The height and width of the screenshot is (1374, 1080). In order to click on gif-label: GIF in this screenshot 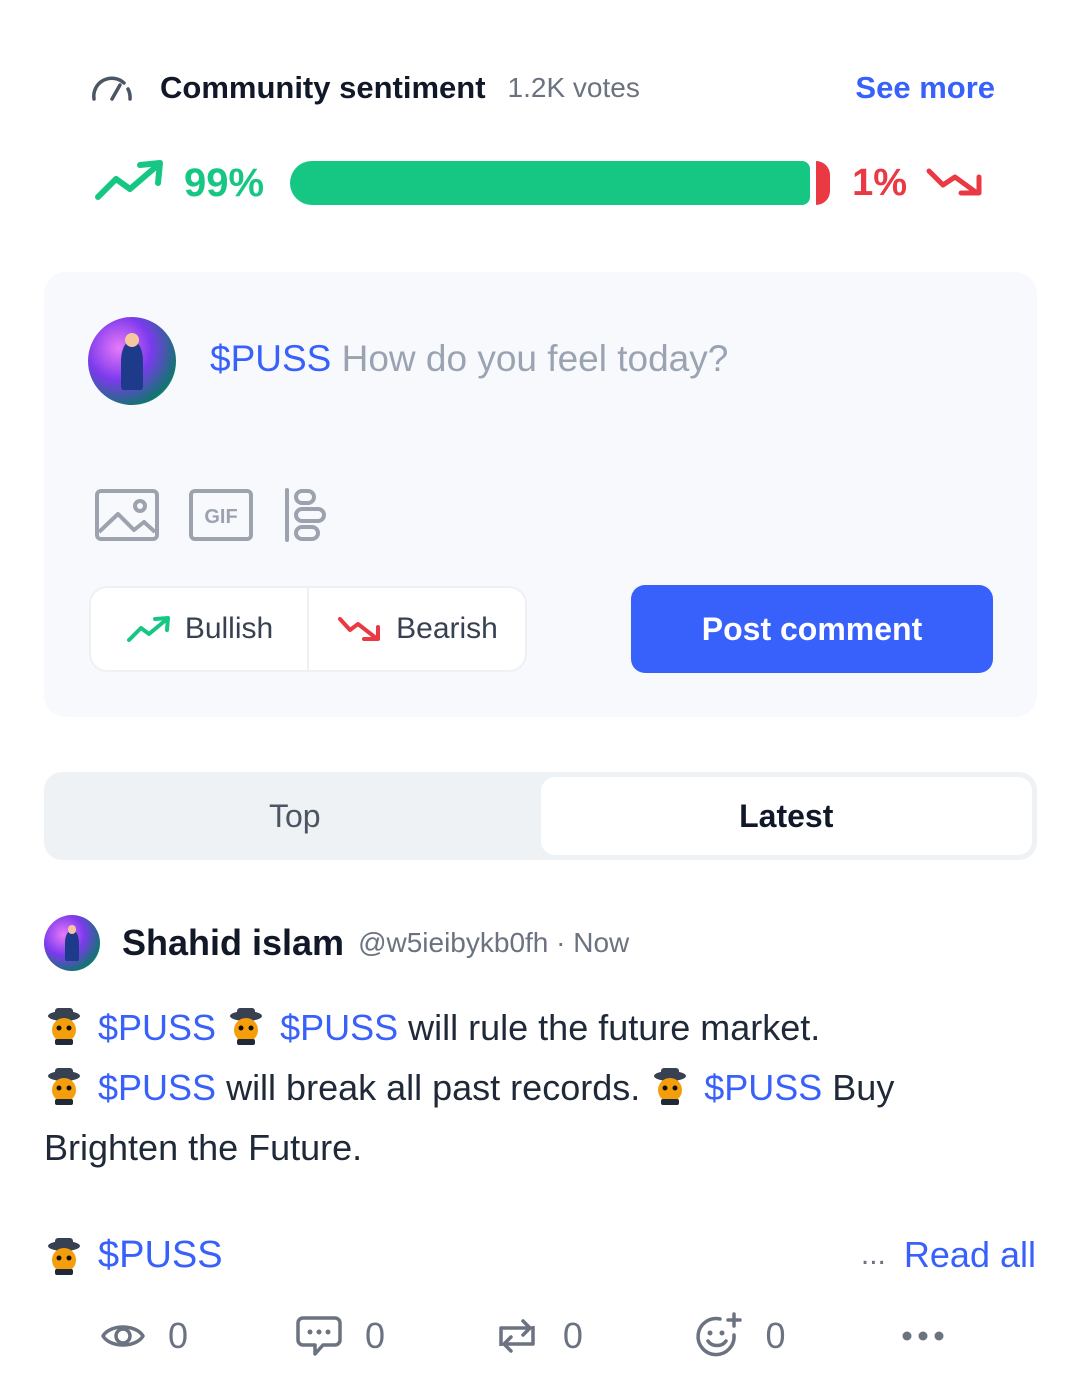, I will do `click(220, 517)`.